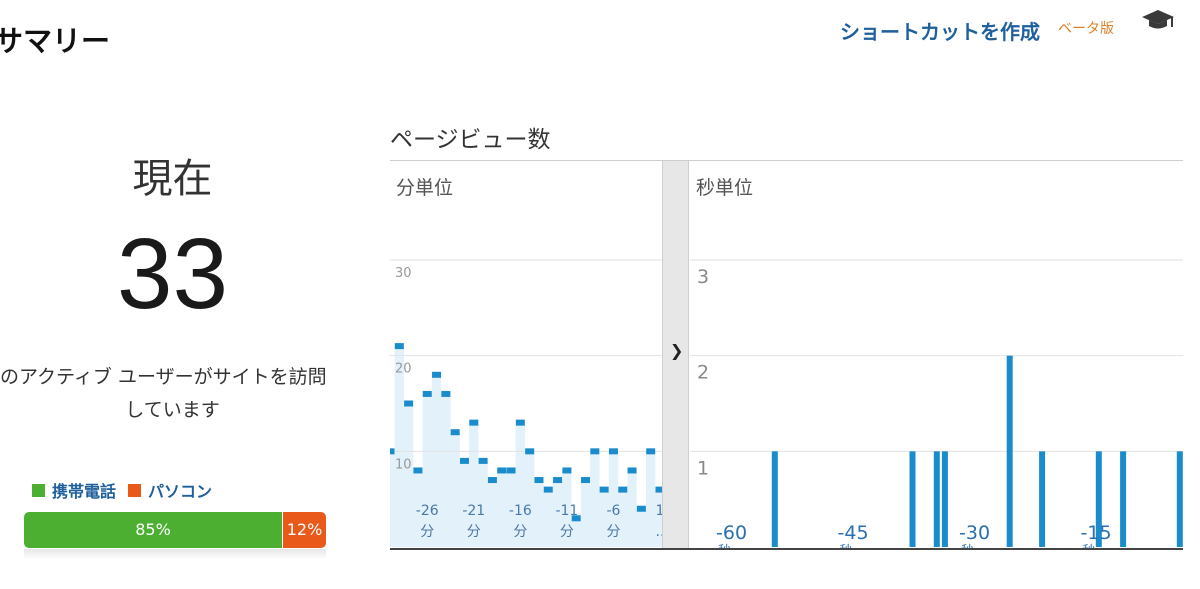 This screenshot has height=589, width=1200. I want to click on mobile-share-segment: 85%, so click(153, 530).